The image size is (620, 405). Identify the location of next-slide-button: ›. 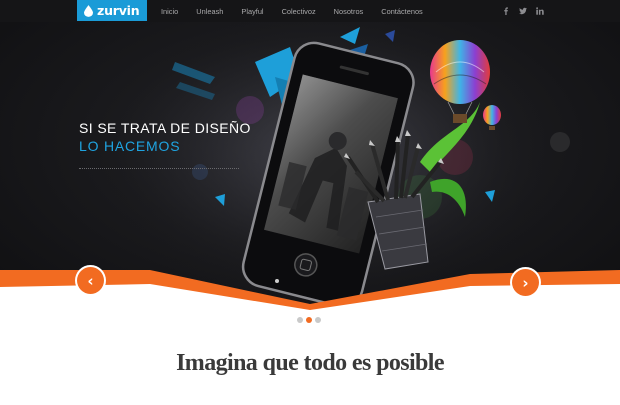
(525, 282).